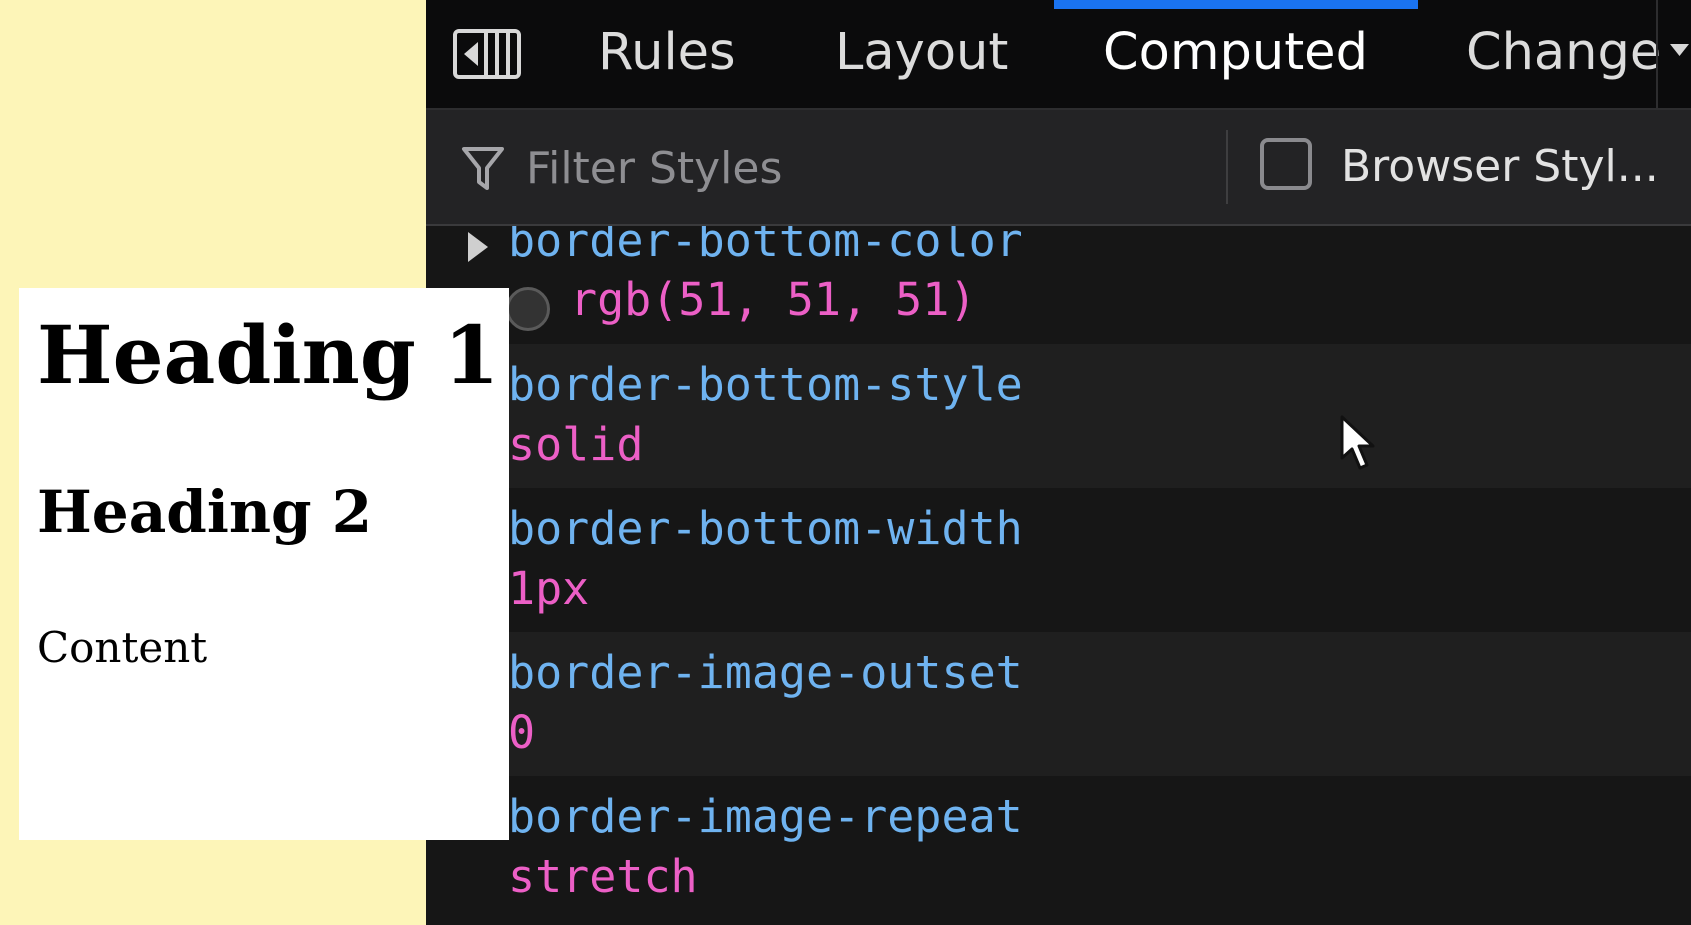 This screenshot has width=1691, height=925. What do you see at coordinates (205, 512) in the screenshot?
I see `heading-2: Heading 2` at bounding box center [205, 512].